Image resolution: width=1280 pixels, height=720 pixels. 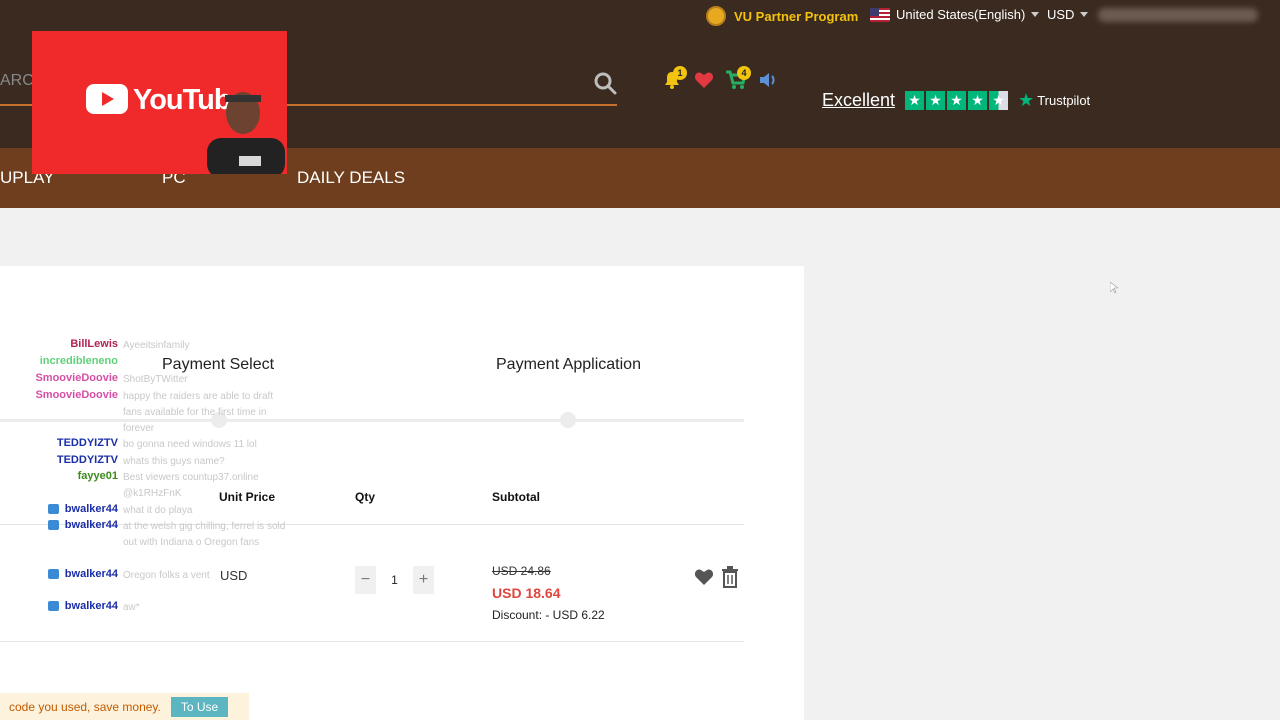 I want to click on column-header-subtotal: Subtotal, so click(x=516, y=497).